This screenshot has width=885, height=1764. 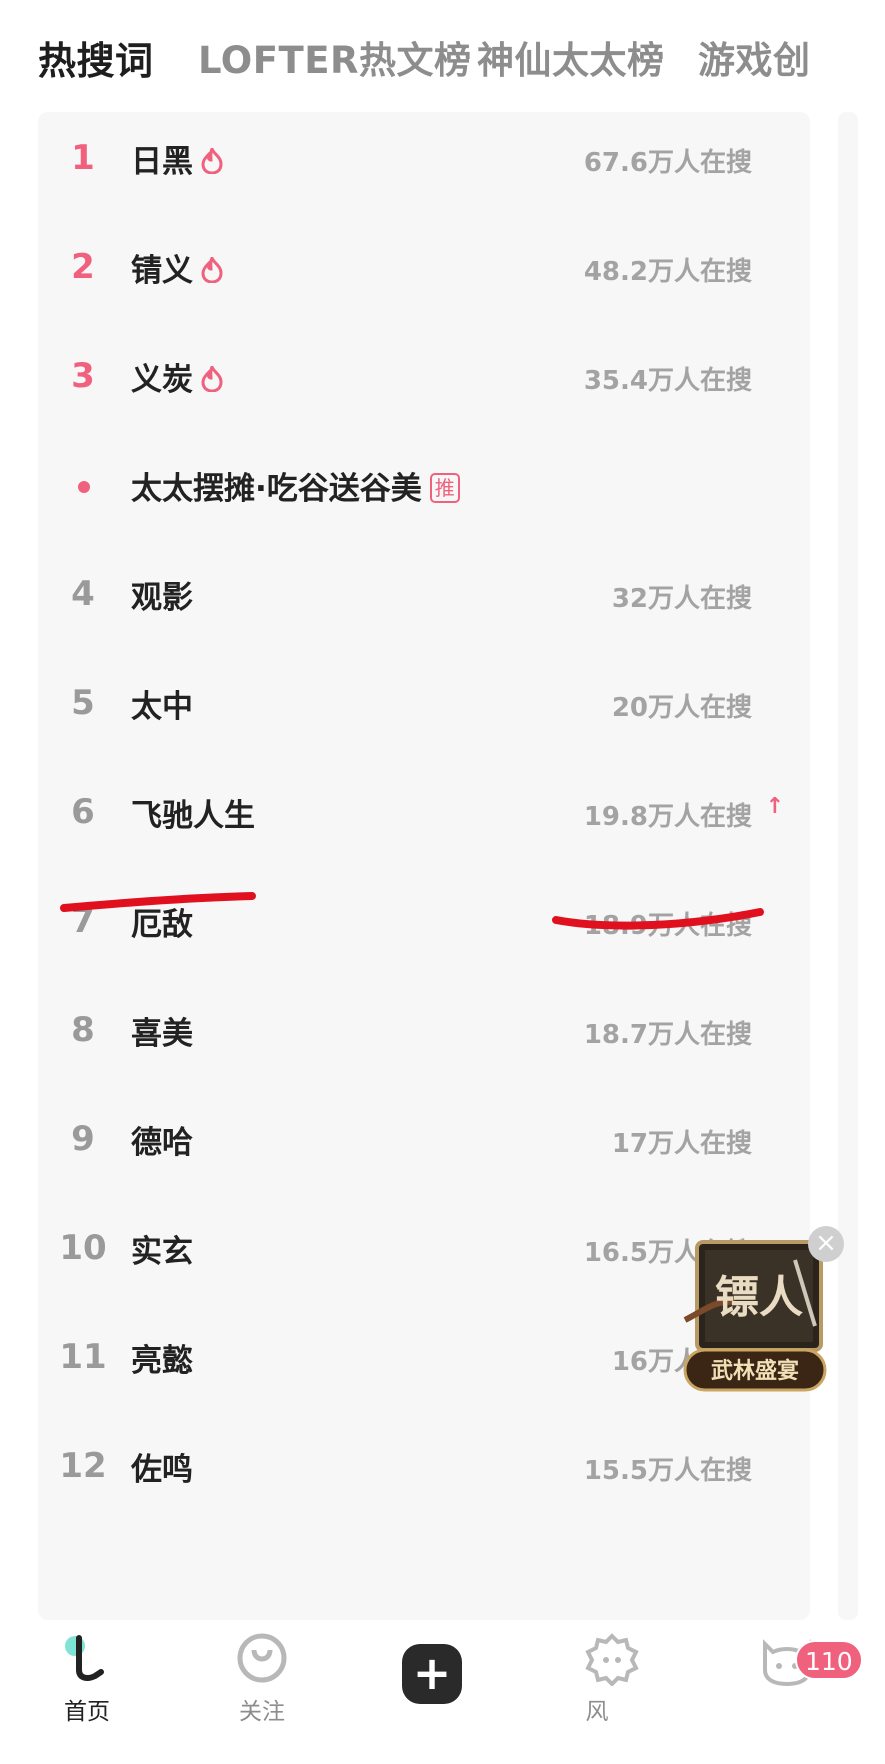 What do you see at coordinates (83, 594) in the screenshot?
I see `rank-number: 4` at bounding box center [83, 594].